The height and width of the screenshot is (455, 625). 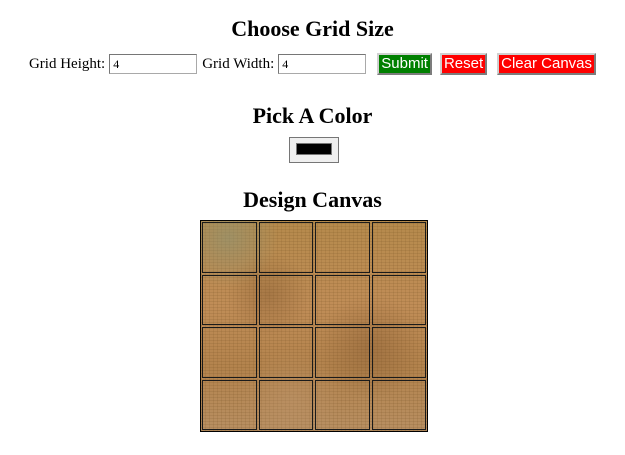 I want to click on grid-height-label: Grid Height:, so click(x=67, y=63).